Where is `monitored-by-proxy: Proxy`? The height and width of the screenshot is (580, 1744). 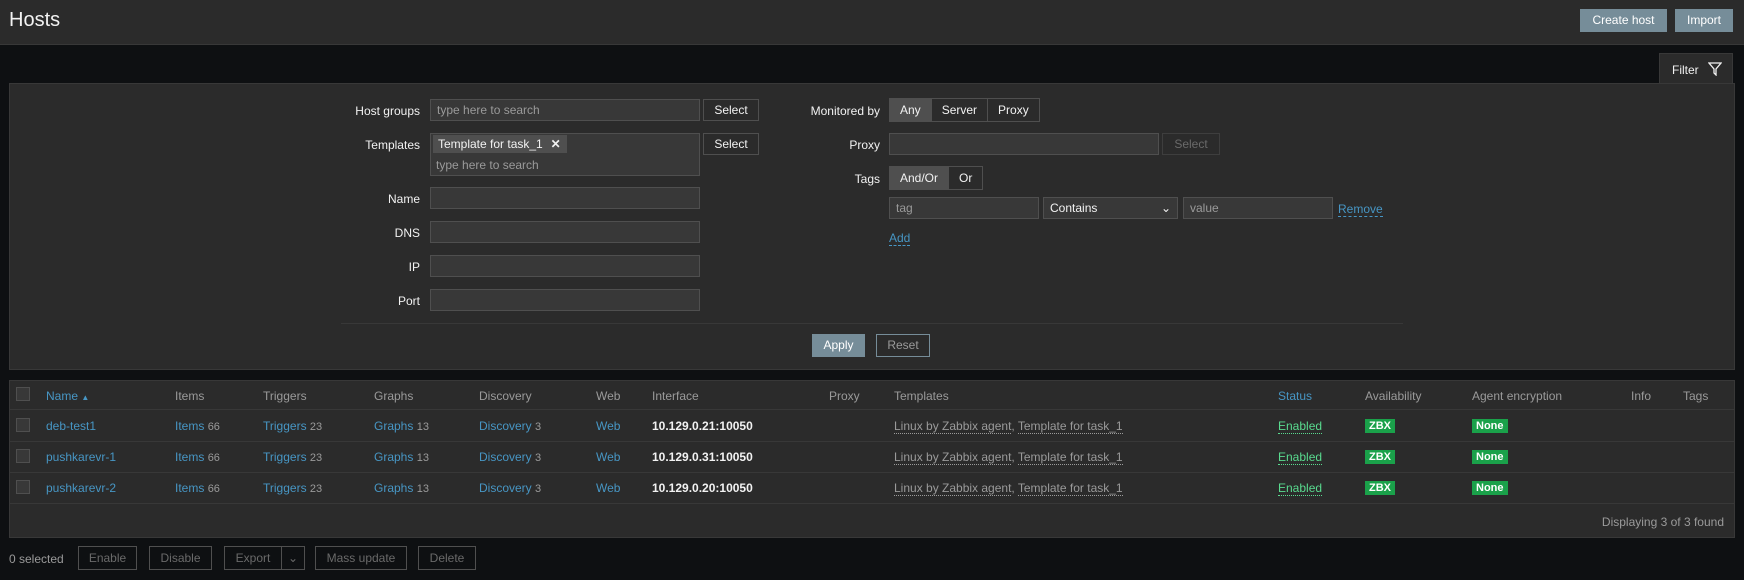 monitored-by-proxy: Proxy is located at coordinates (1013, 110).